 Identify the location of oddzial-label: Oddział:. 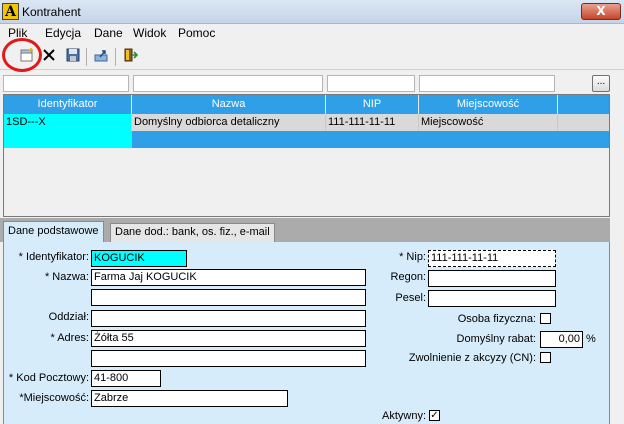
(68, 317).